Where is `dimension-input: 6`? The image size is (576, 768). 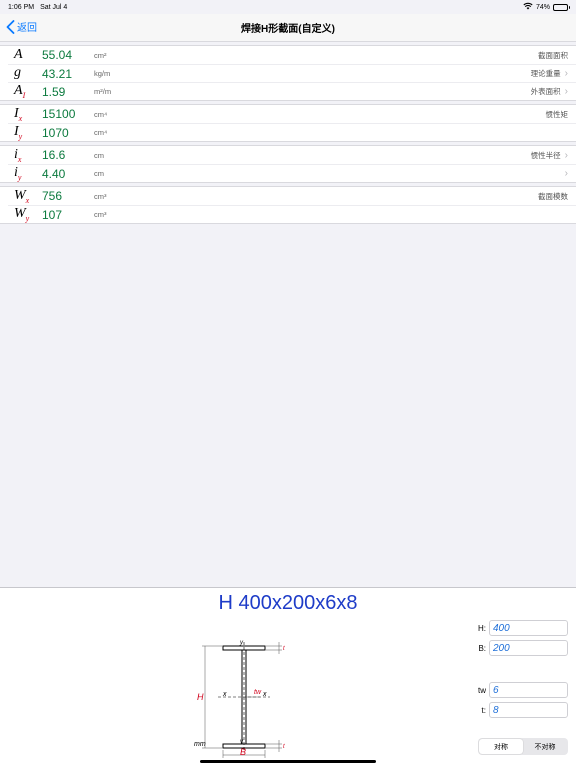
dimension-input: 6 is located at coordinates (528, 690).